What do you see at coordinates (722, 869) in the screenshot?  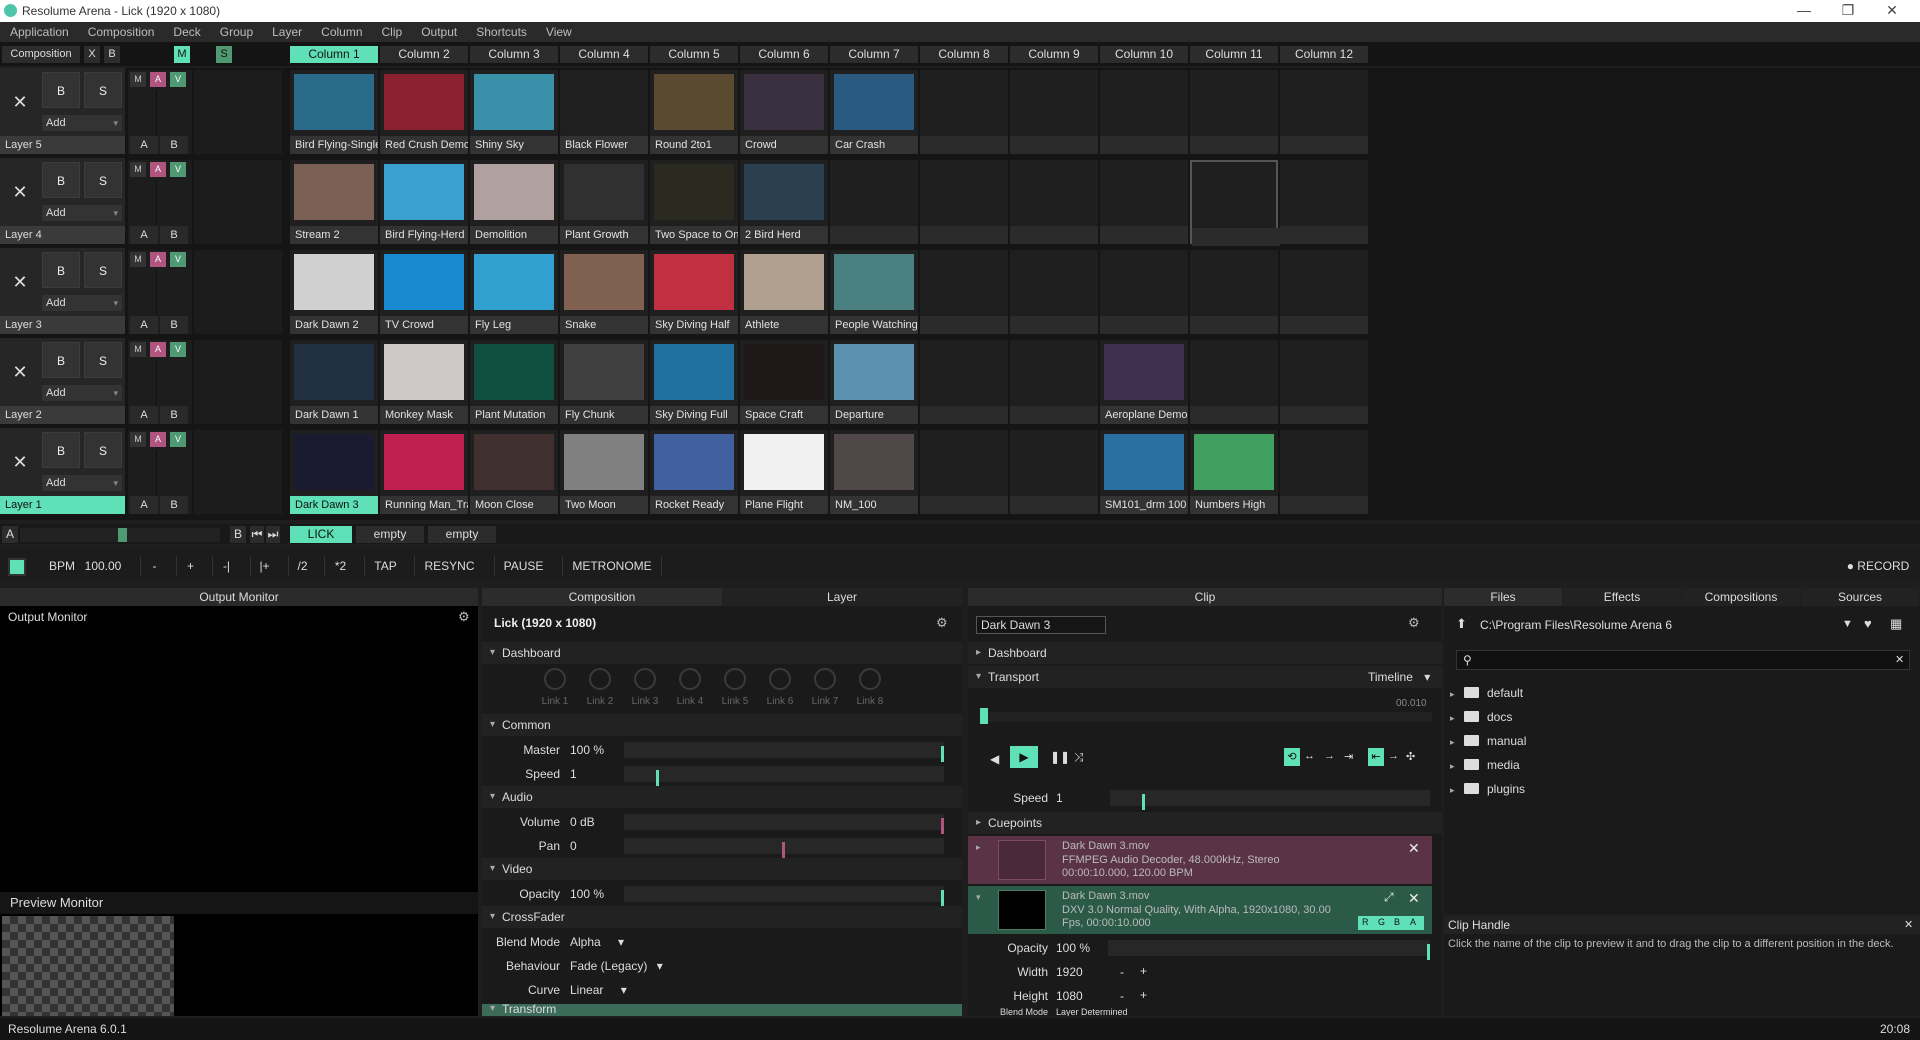 I see `video-section: Video` at bounding box center [722, 869].